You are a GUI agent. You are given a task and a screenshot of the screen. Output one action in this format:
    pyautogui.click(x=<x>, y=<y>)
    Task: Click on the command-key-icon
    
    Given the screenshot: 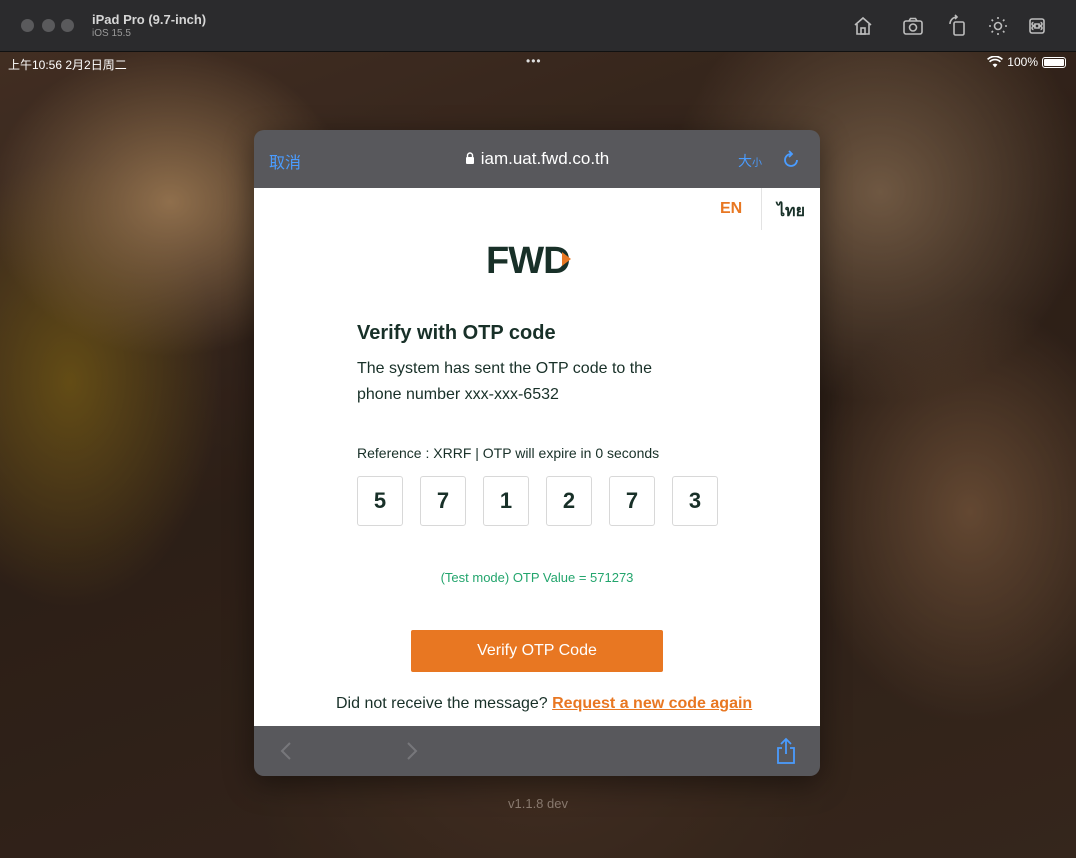 What is the action you would take?
    pyautogui.click(x=1037, y=26)
    